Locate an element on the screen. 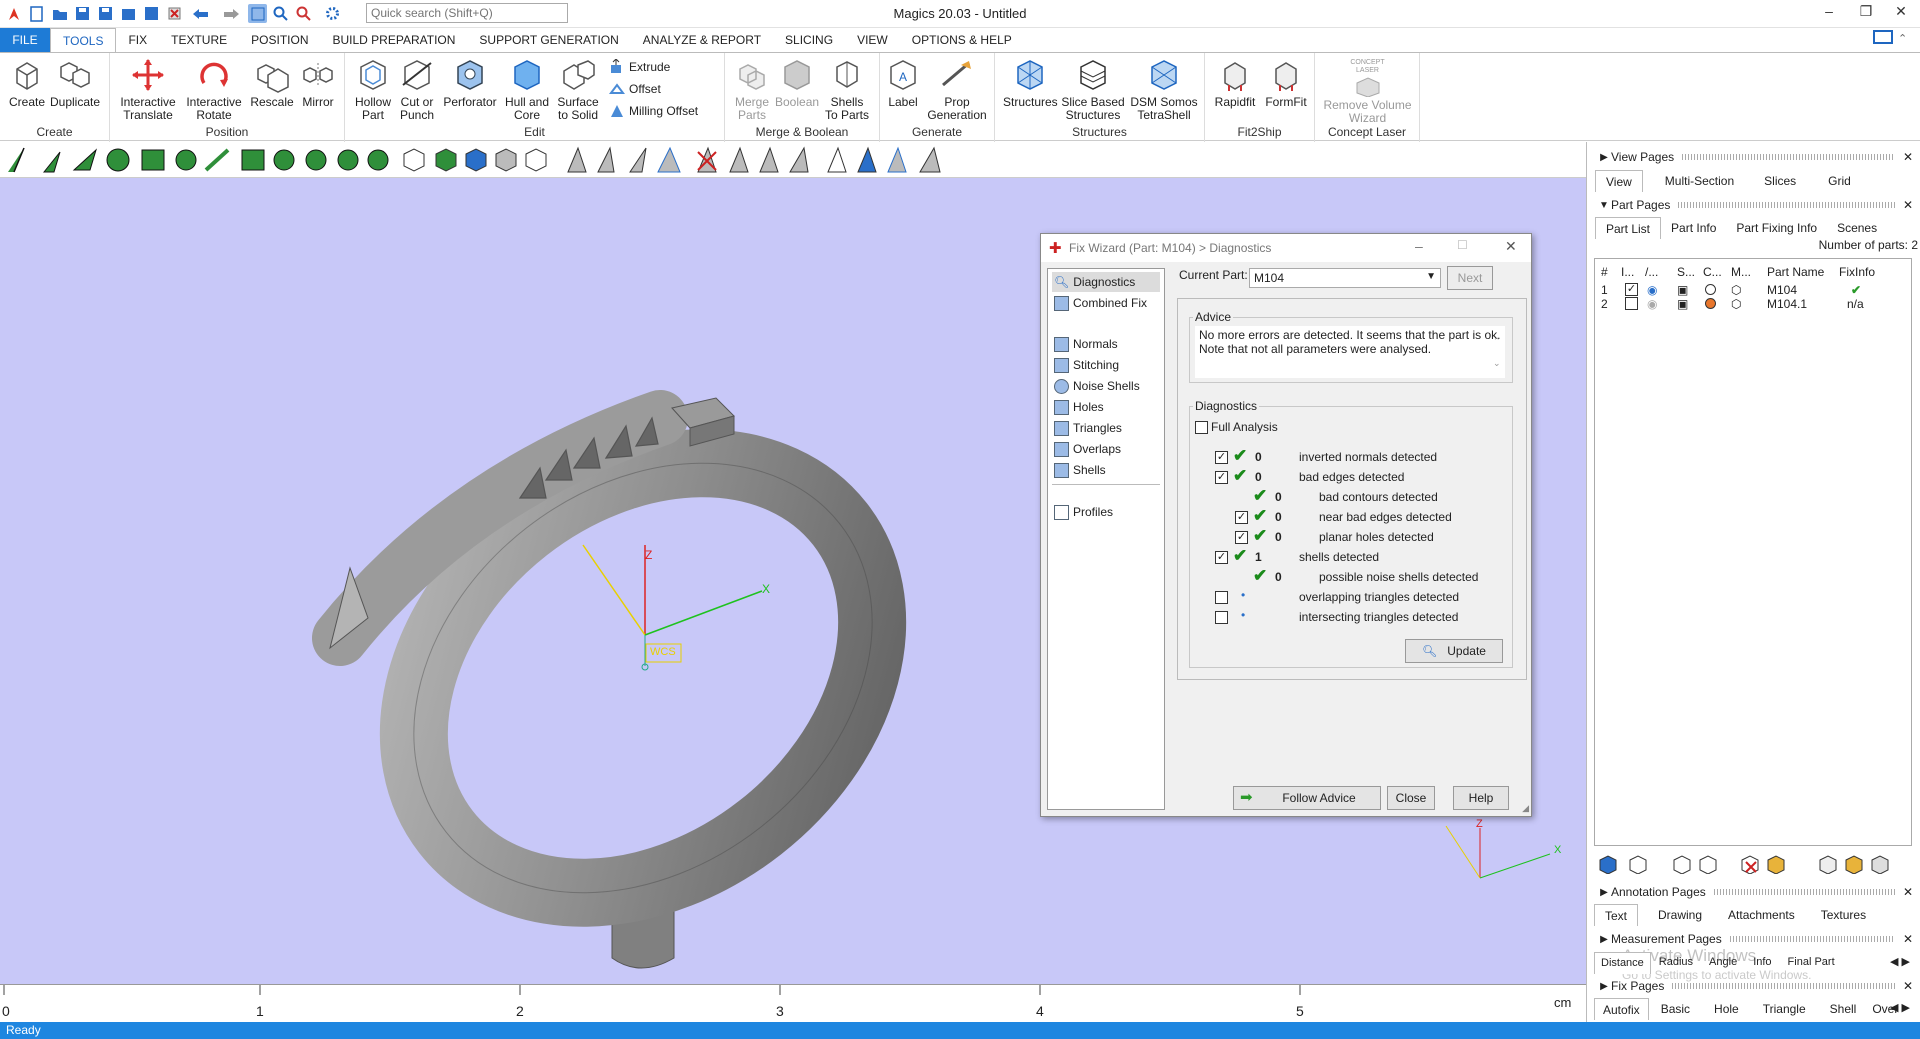  tab-options-help: OPTIONS & HELP is located at coordinates (962, 40).